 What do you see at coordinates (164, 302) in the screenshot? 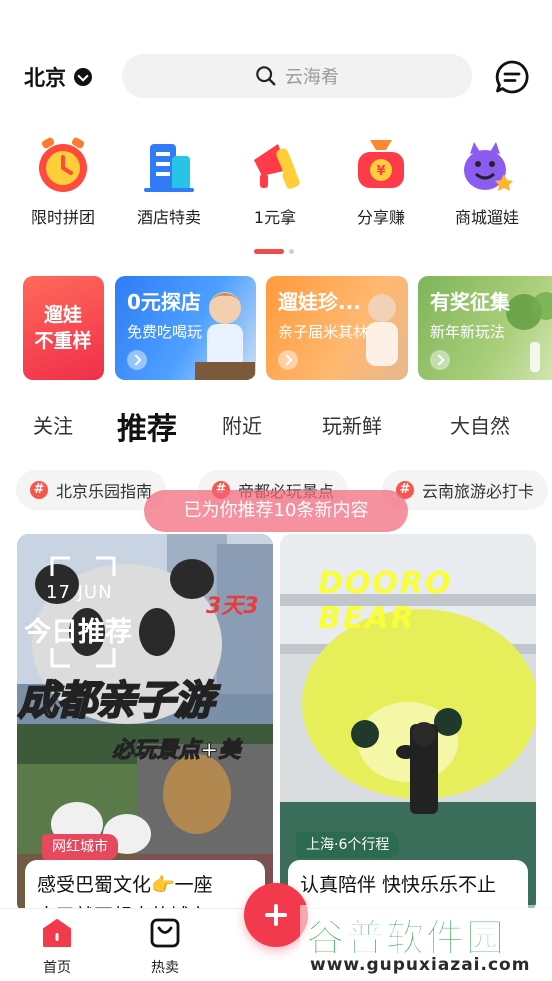
I see `banner-title: 0元探店` at bounding box center [164, 302].